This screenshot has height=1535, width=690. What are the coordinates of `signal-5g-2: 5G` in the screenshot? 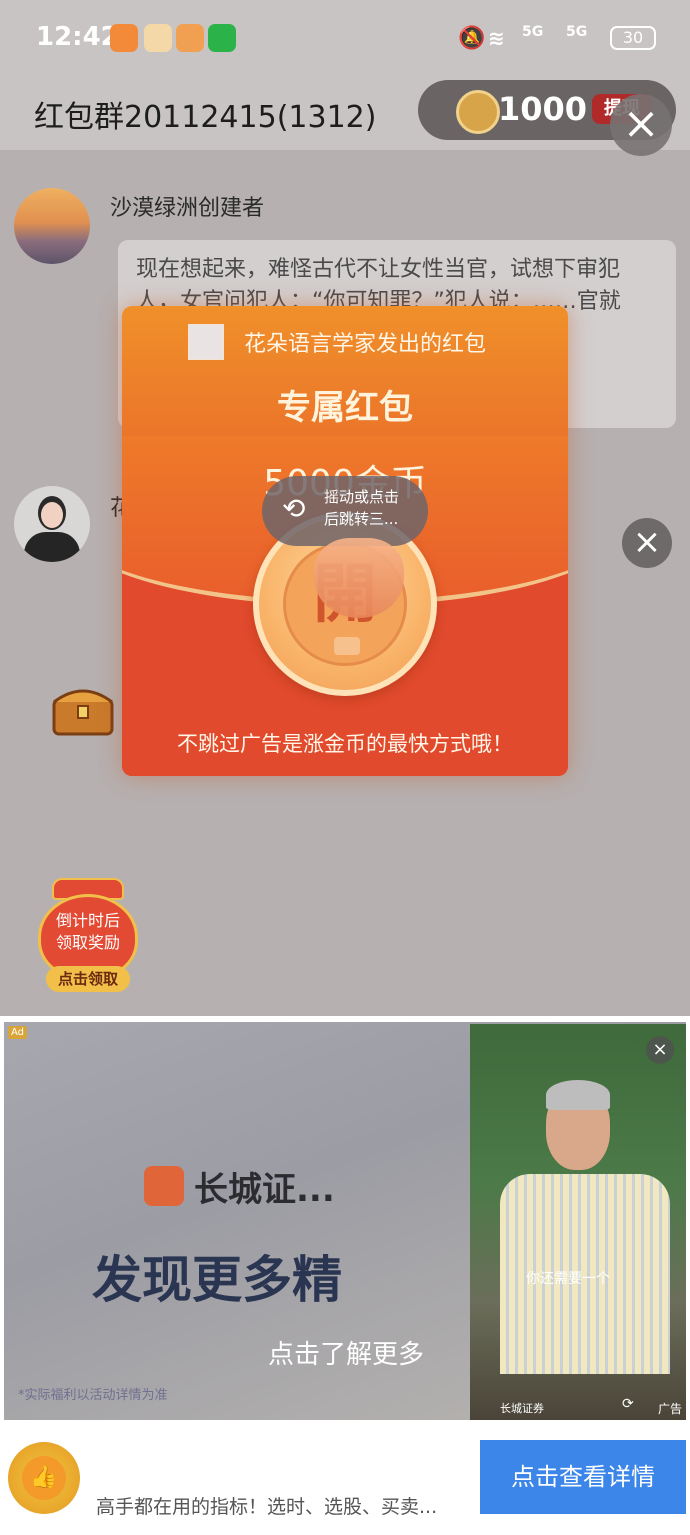 It's located at (577, 32).